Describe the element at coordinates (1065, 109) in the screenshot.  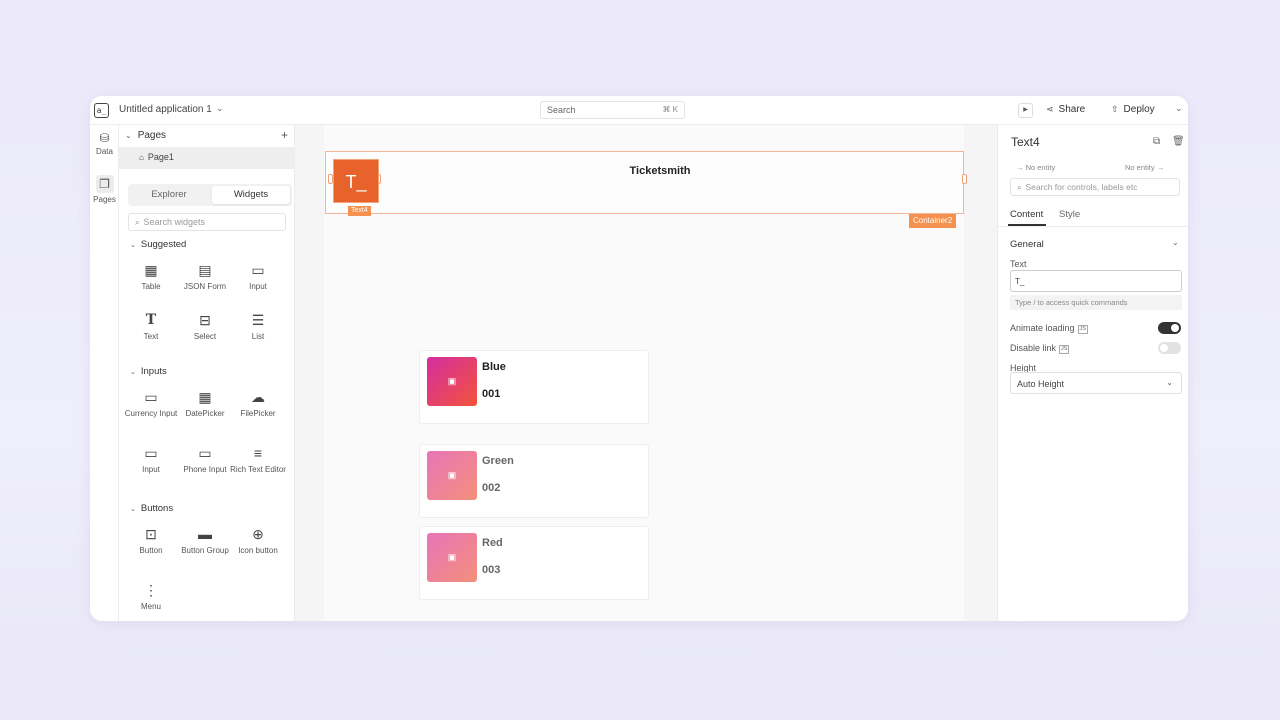
I see `share-button: ⋖ Share` at that location.